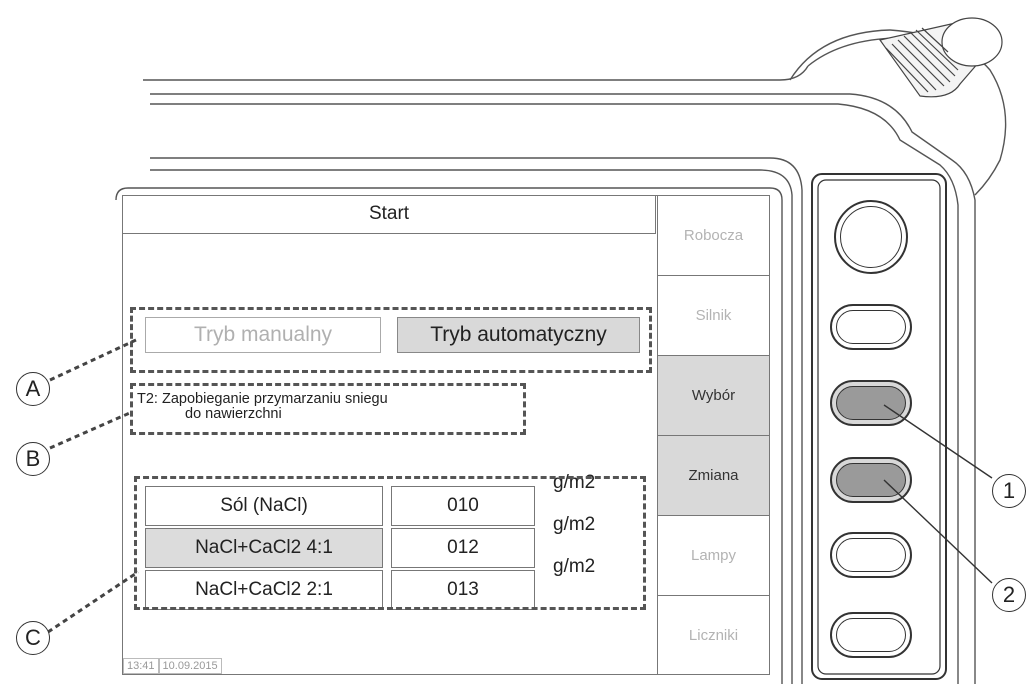  Describe the element at coordinates (33, 638) in the screenshot. I see `callout-c: C` at that location.